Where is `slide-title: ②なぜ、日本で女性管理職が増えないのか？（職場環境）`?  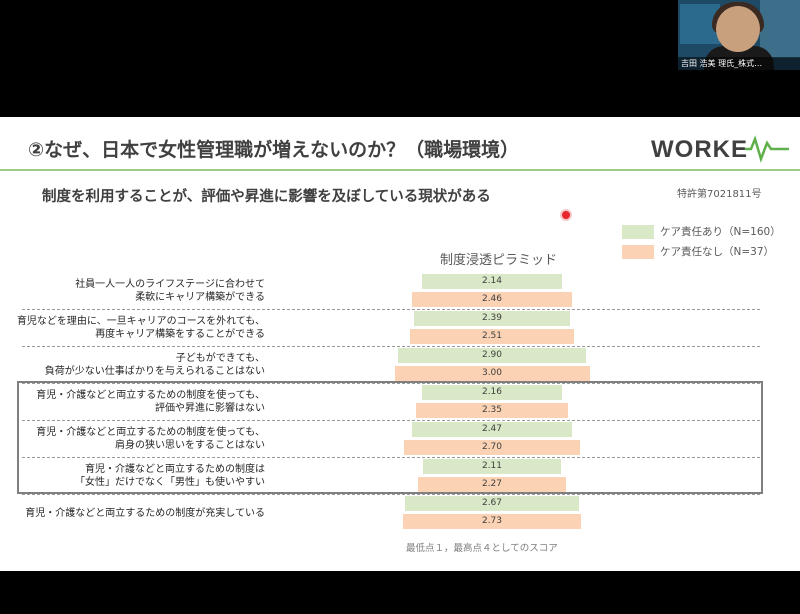
slide-title: ②なぜ、日本で女性管理職が増えないのか？（職場環境） is located at coordinates (274, 150).